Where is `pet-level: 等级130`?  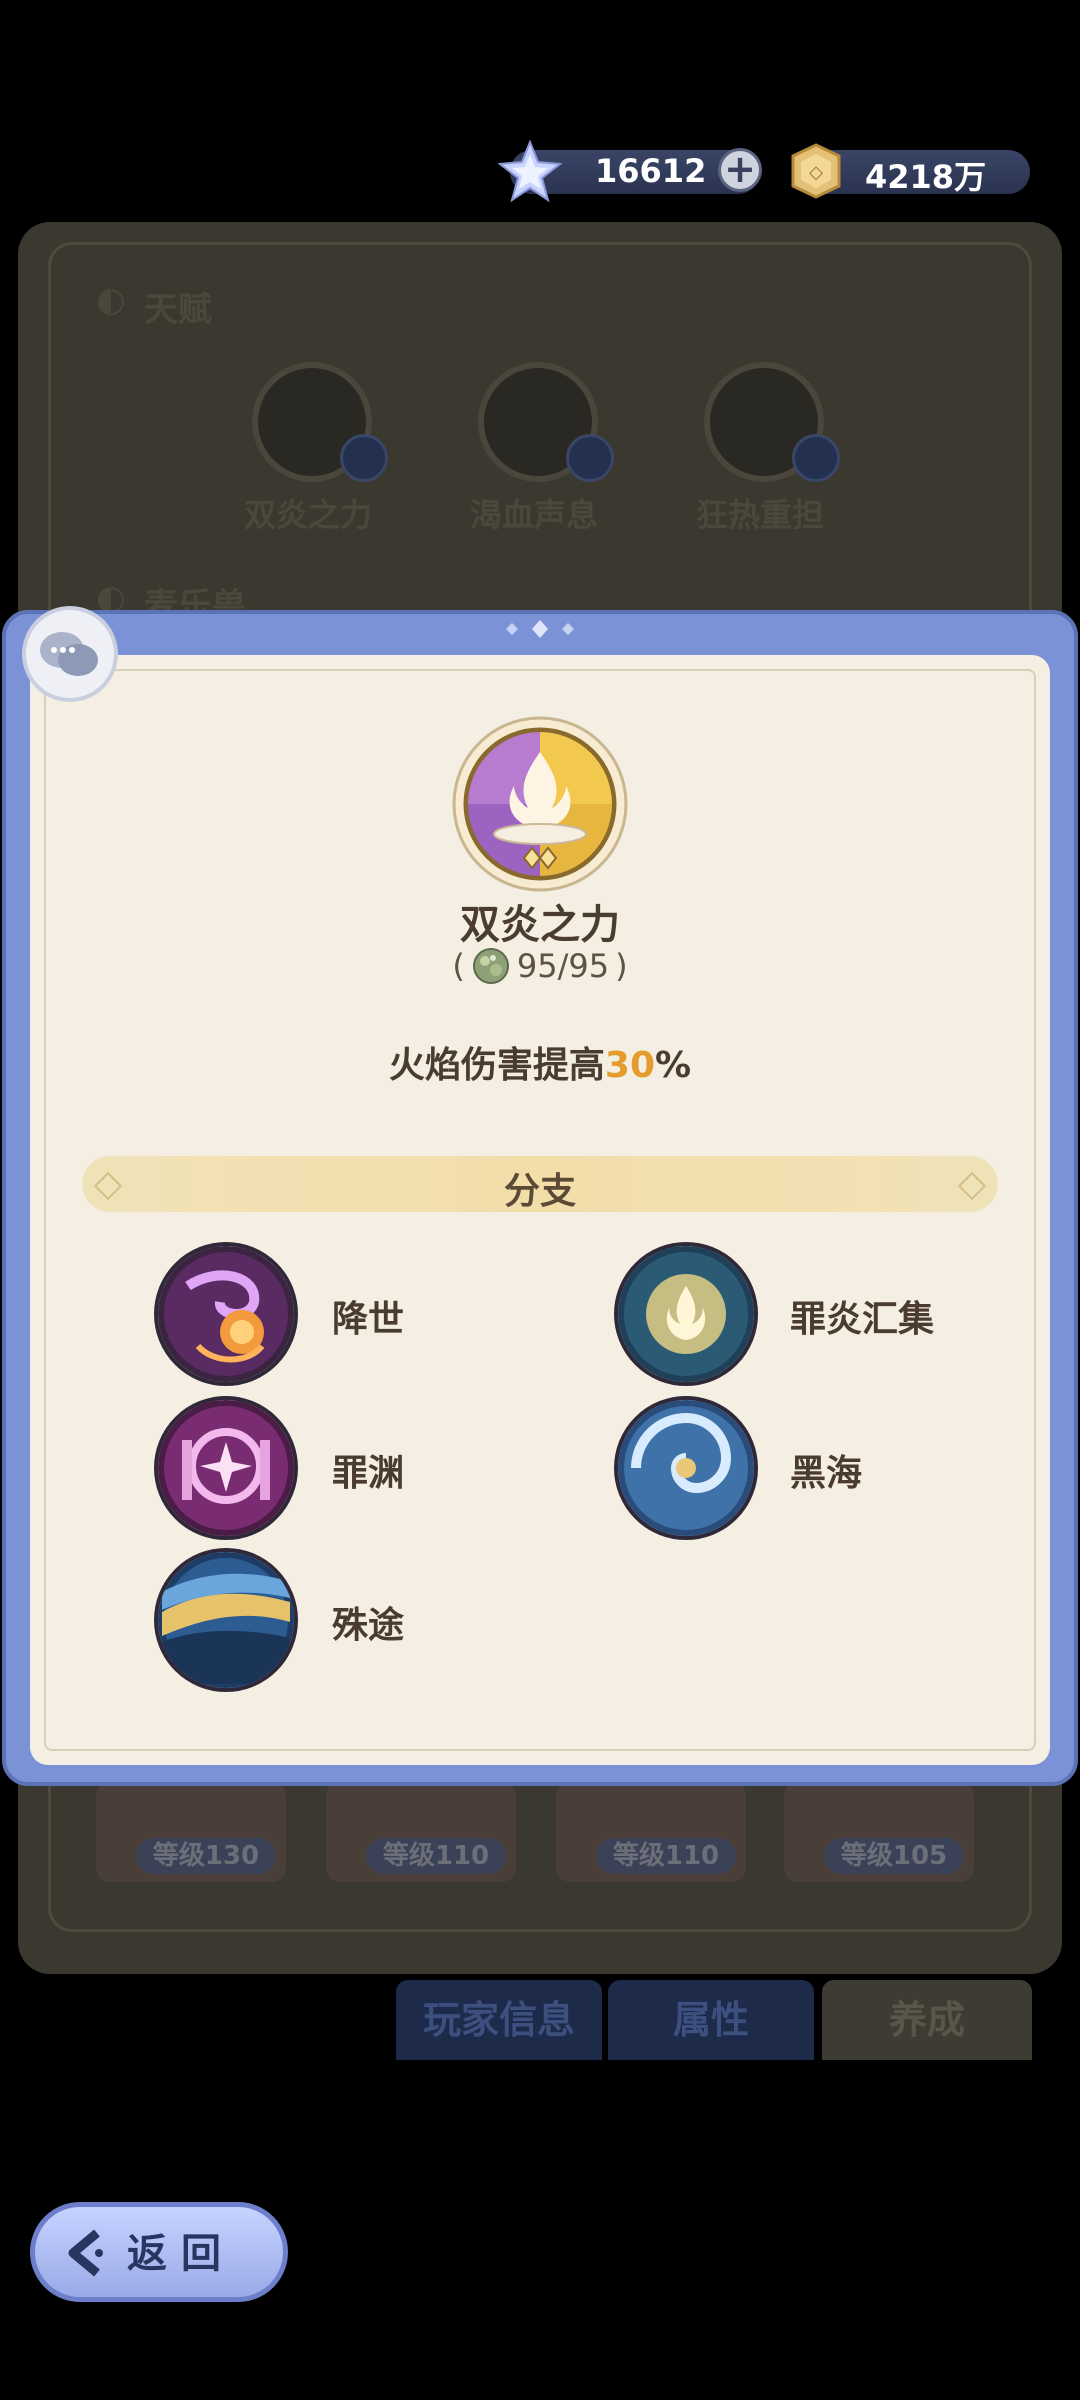
pet-level: 等级130 is located at coordinates (206, 1856).